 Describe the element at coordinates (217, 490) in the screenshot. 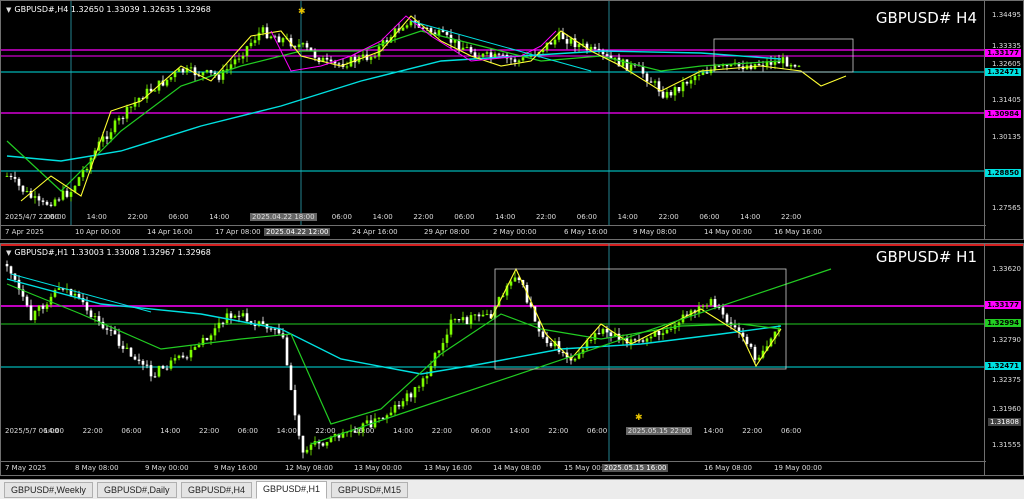

I see `tab-gbpusd-h4: GBPUSD#,H4` at that location.